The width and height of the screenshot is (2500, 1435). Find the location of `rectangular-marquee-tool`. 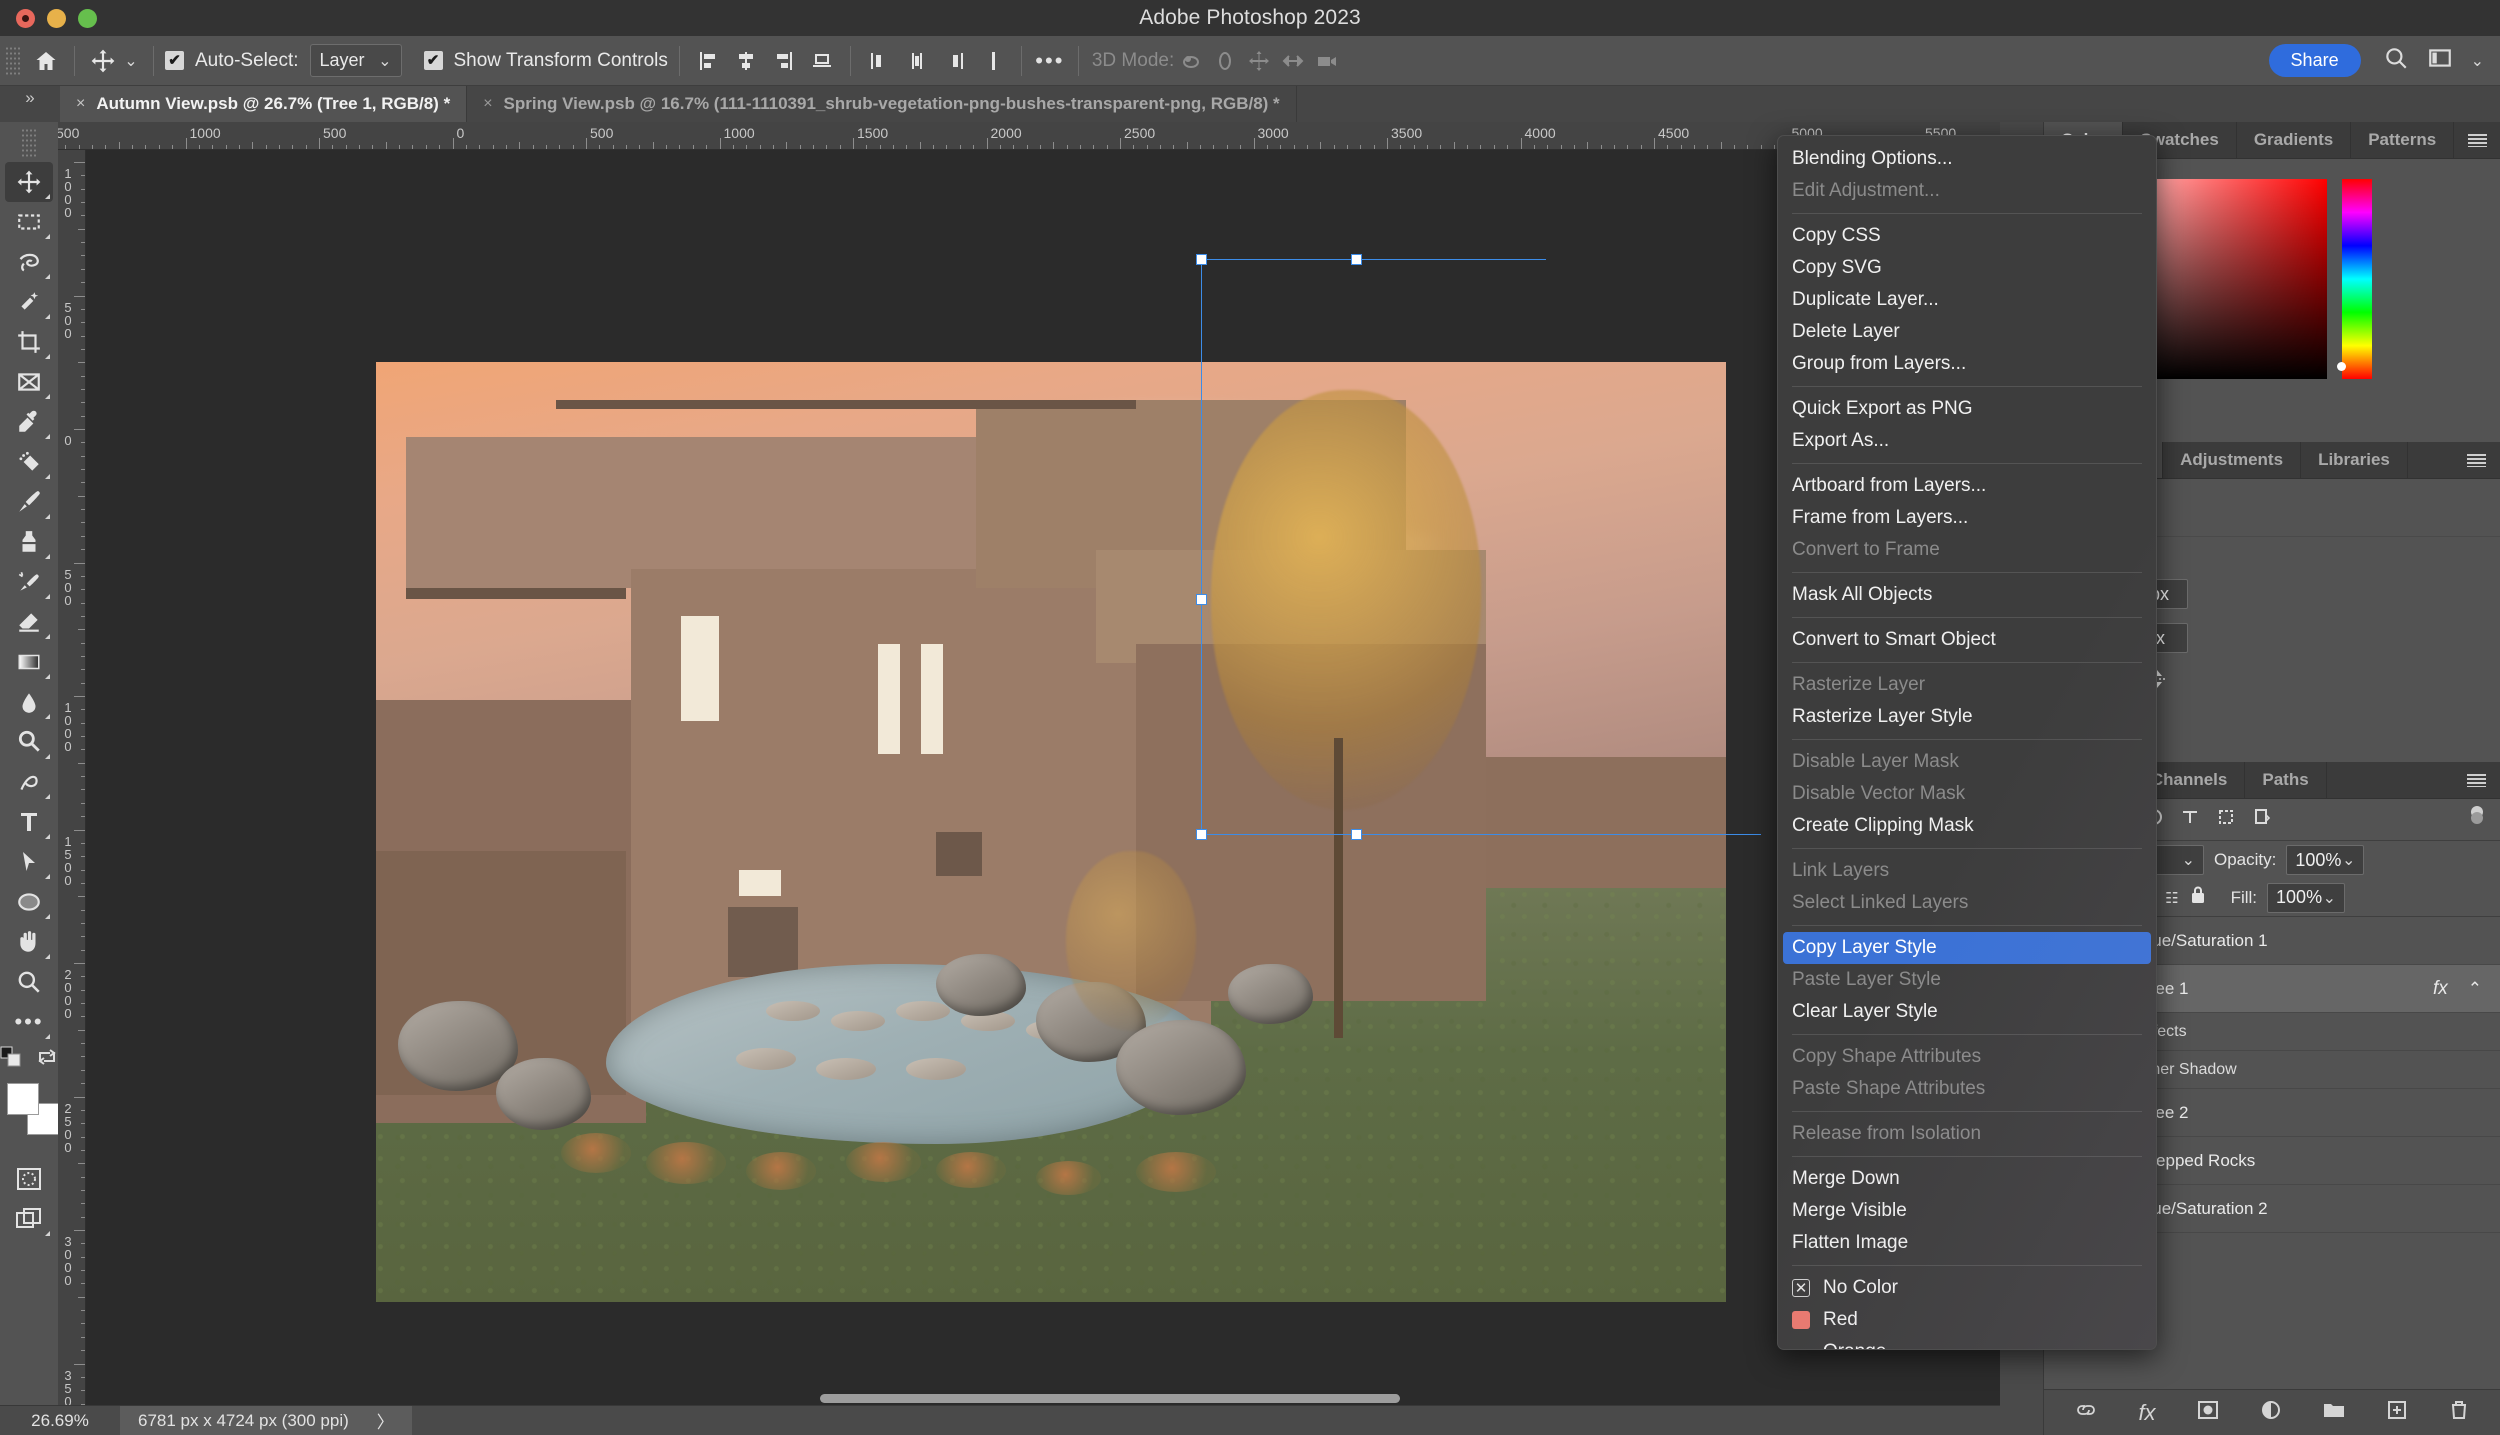

rectangular-marquee-tool is located at coordinates (29, 222).